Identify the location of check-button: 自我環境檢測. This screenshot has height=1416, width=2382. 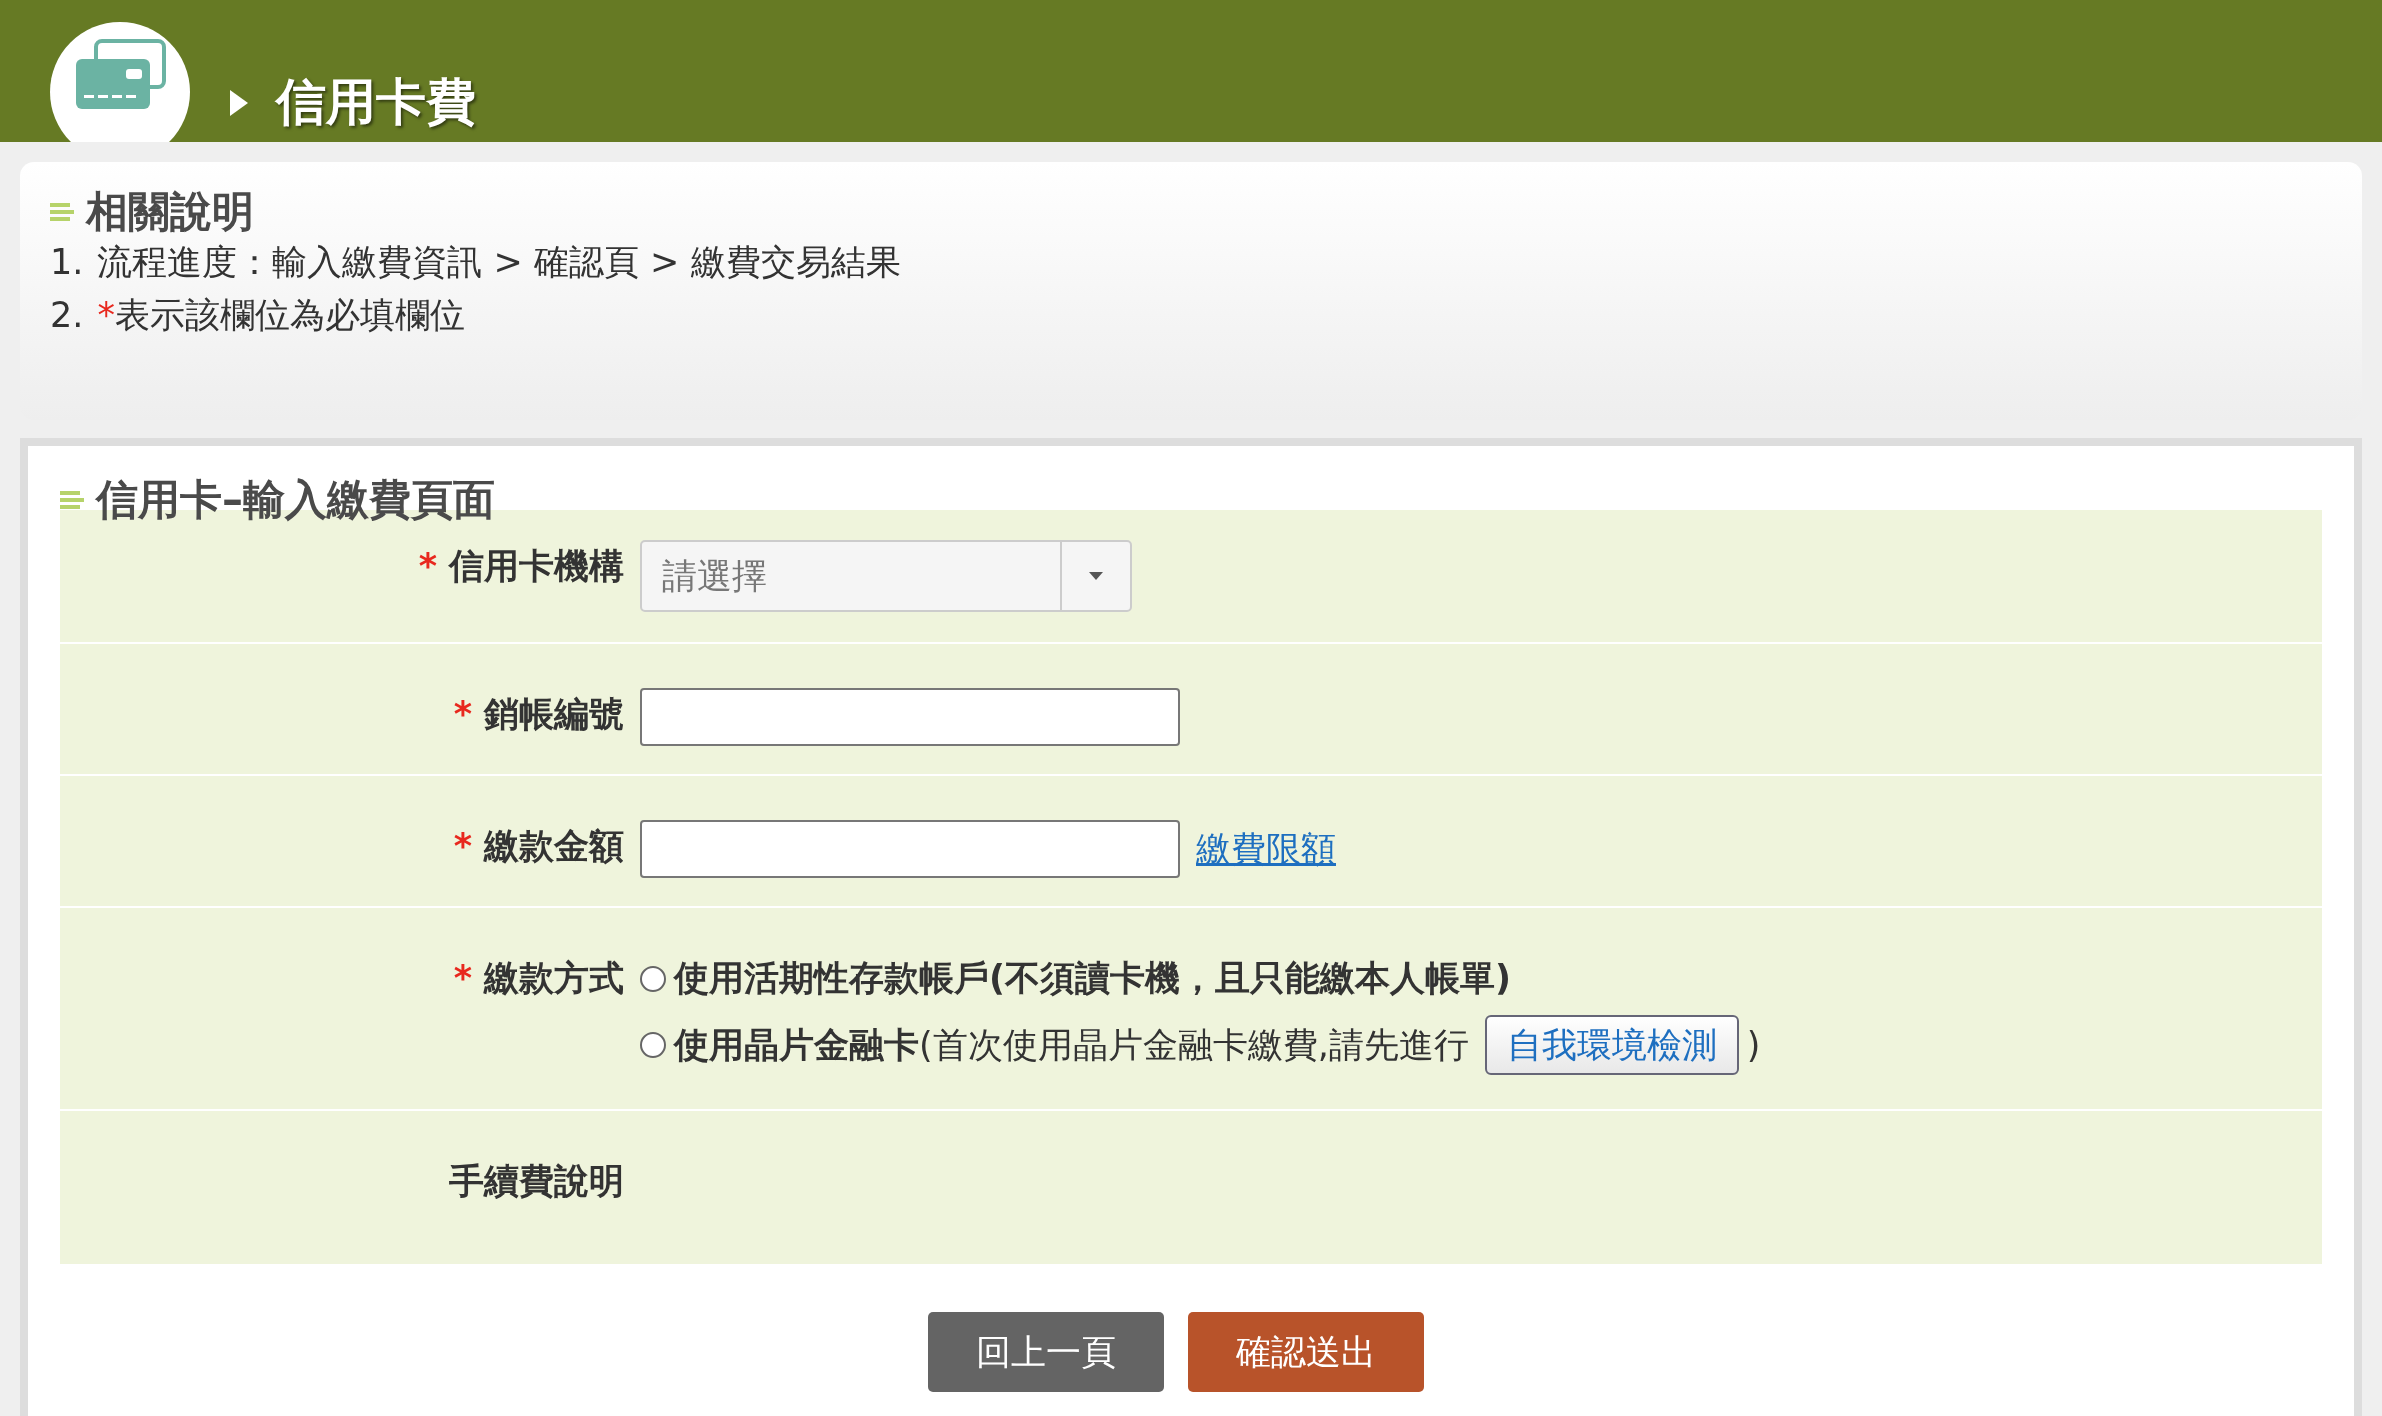
(1611, 1045).